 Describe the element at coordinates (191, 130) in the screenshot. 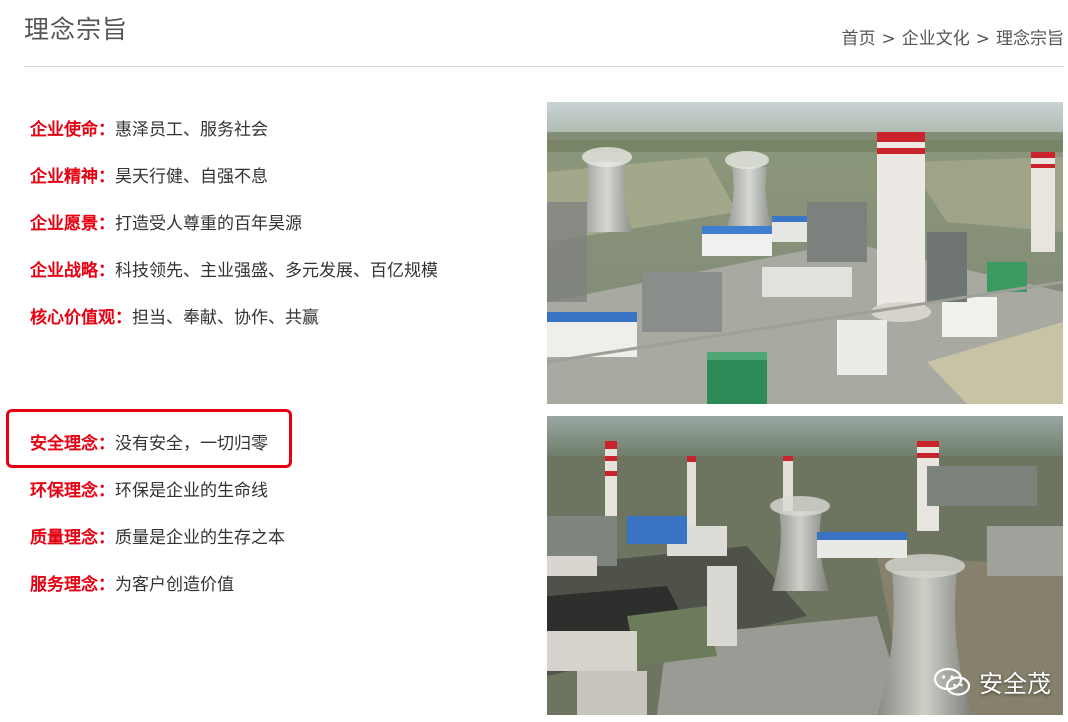

I see `value-text: 惠泽员工、服务社会` at that location.